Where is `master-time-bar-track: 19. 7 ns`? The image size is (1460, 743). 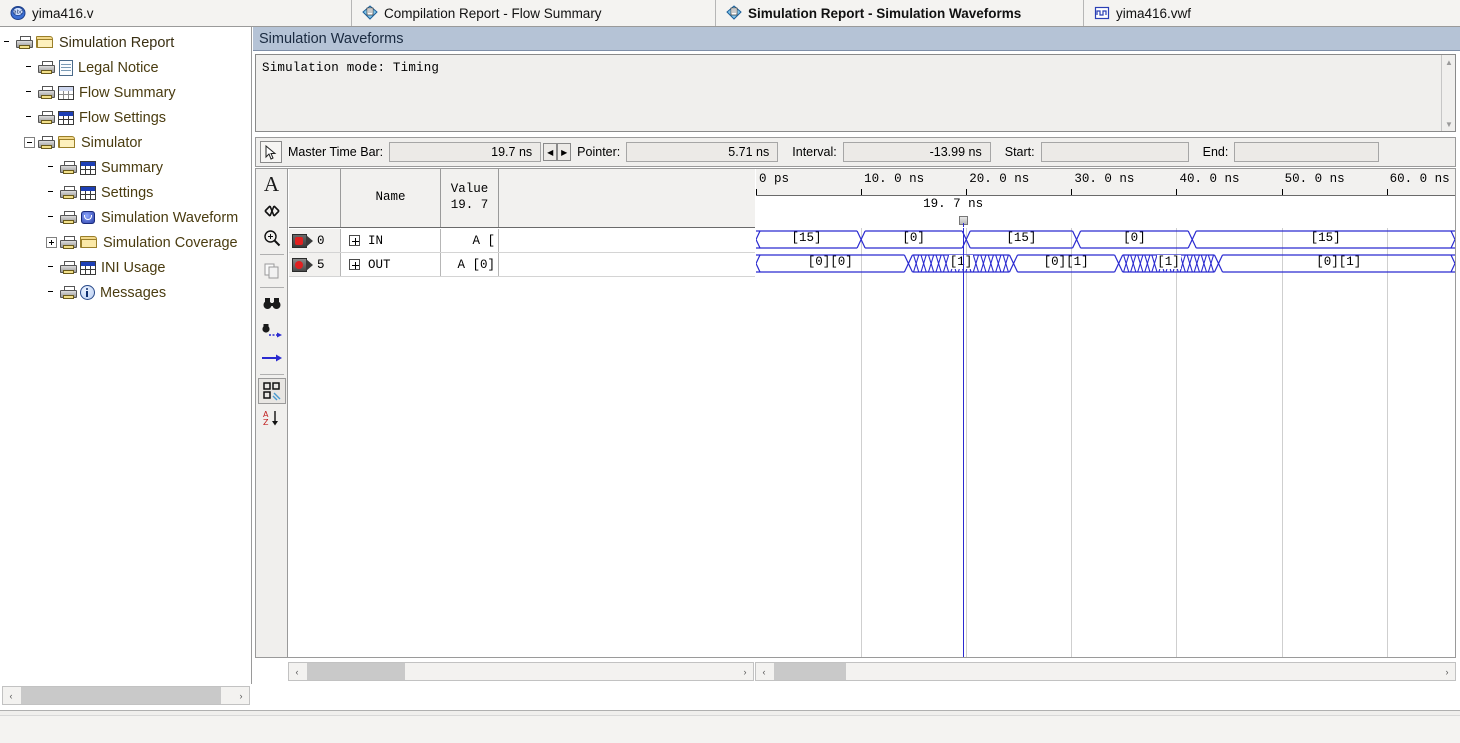 master-time-bar-track: 19. 7 ns is located at coordinates (1105, 212).